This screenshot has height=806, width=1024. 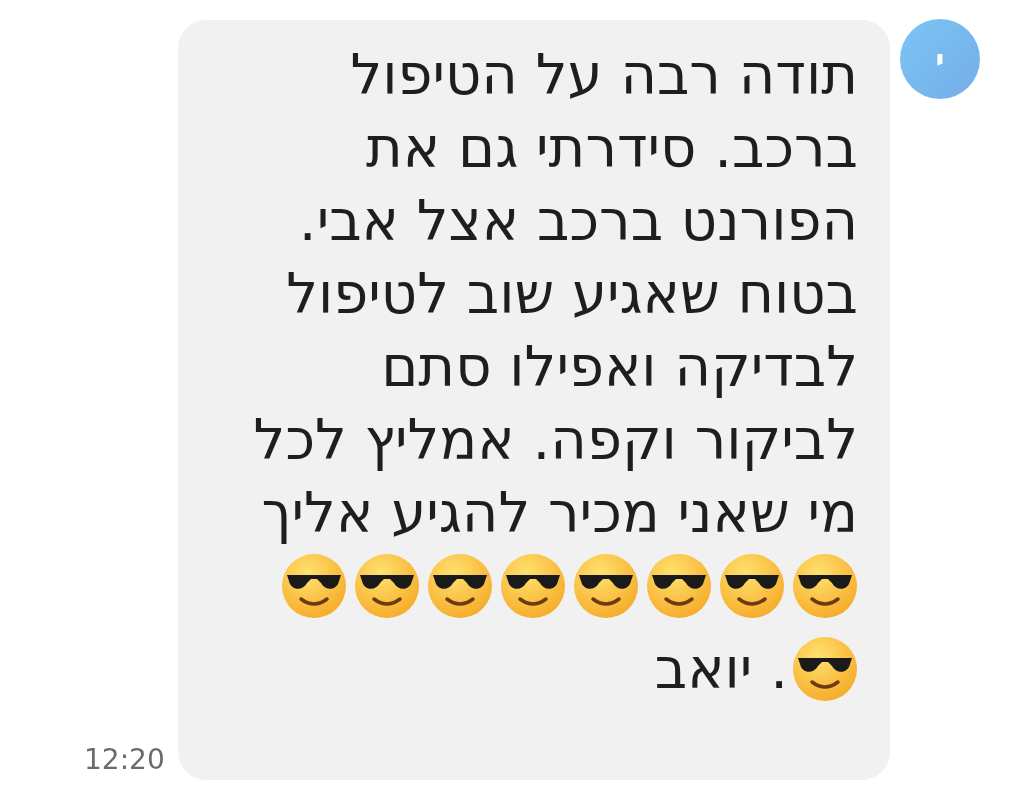 What do you see at coordinates (721, 669) in the screenshot?
I see `signature-text: . יואב` at bounding box center [721, 669].